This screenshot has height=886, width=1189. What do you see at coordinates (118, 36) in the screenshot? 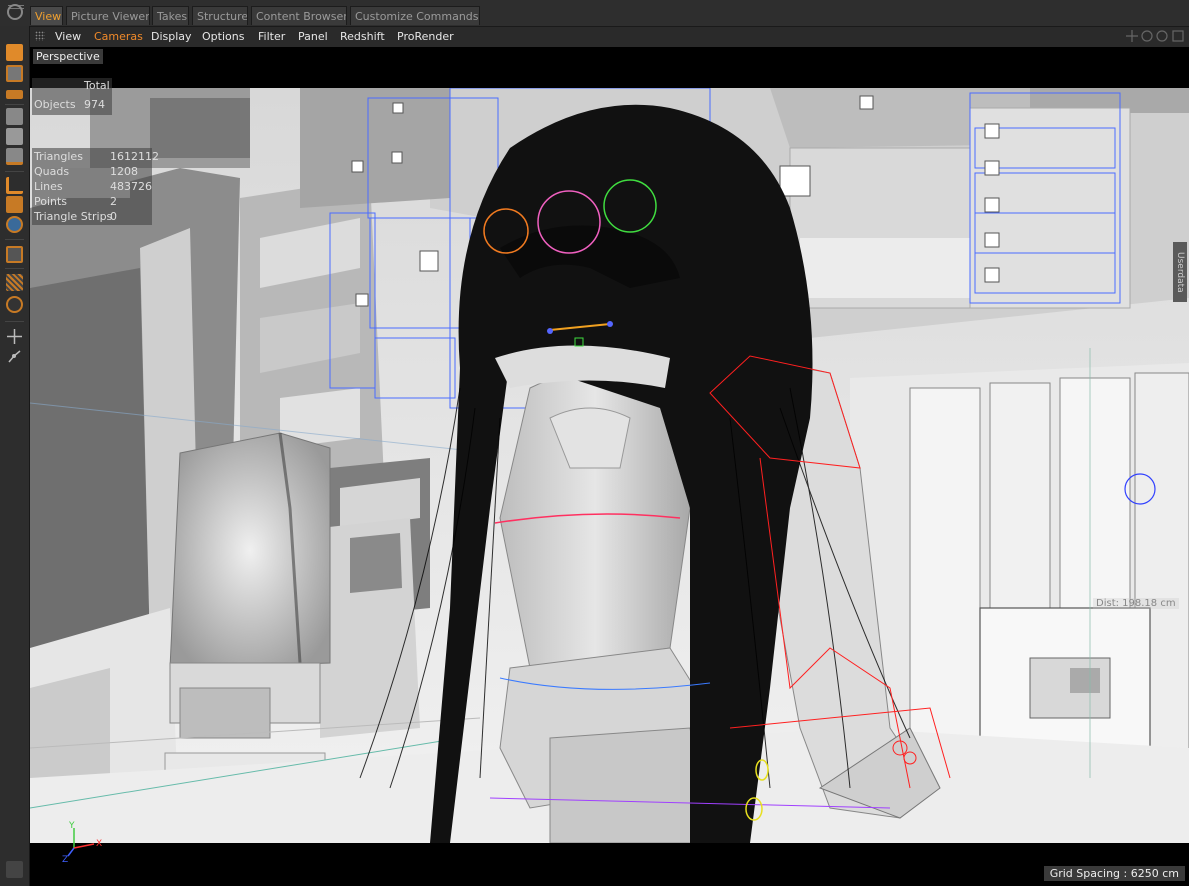
I see `menu-cameras: Cameras` at bounding box center [118, 36].